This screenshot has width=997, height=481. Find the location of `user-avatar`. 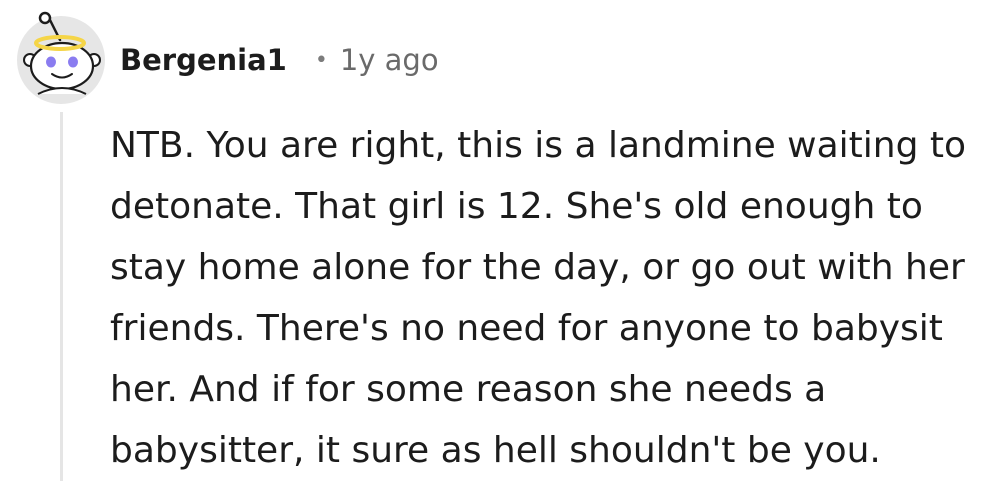

user-avatar is located at coordinates (61, 57).